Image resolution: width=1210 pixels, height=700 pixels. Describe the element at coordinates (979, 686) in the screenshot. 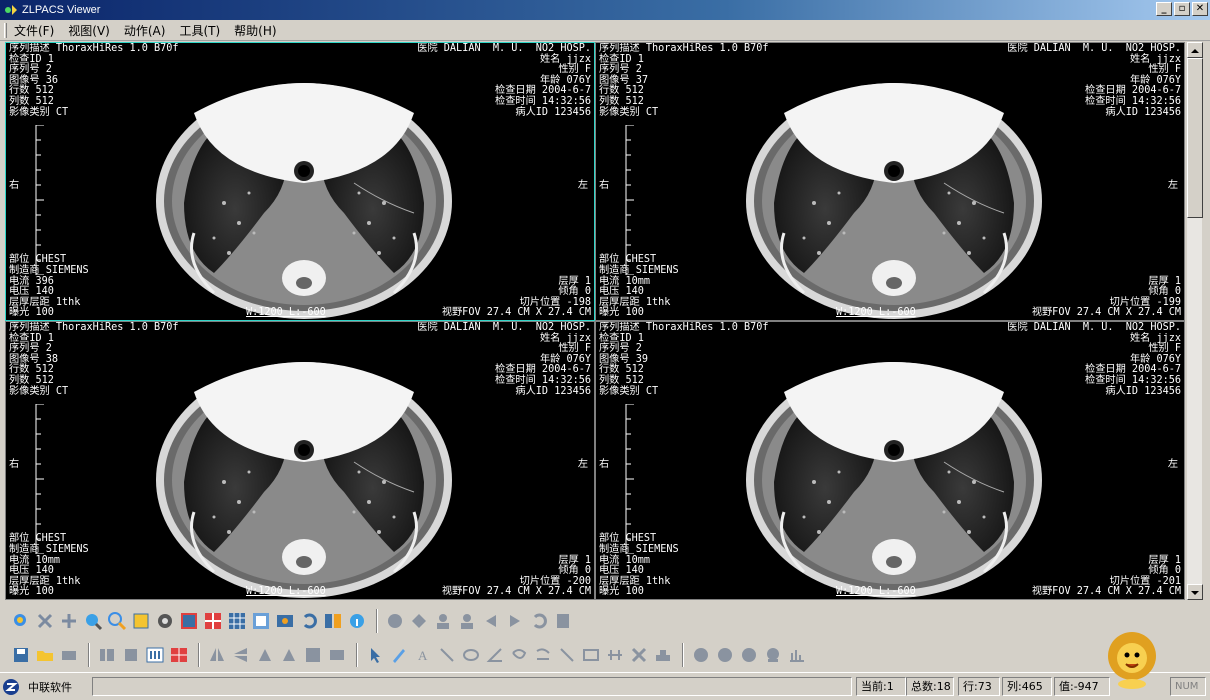

I see `status-row: 行:73` at that location.